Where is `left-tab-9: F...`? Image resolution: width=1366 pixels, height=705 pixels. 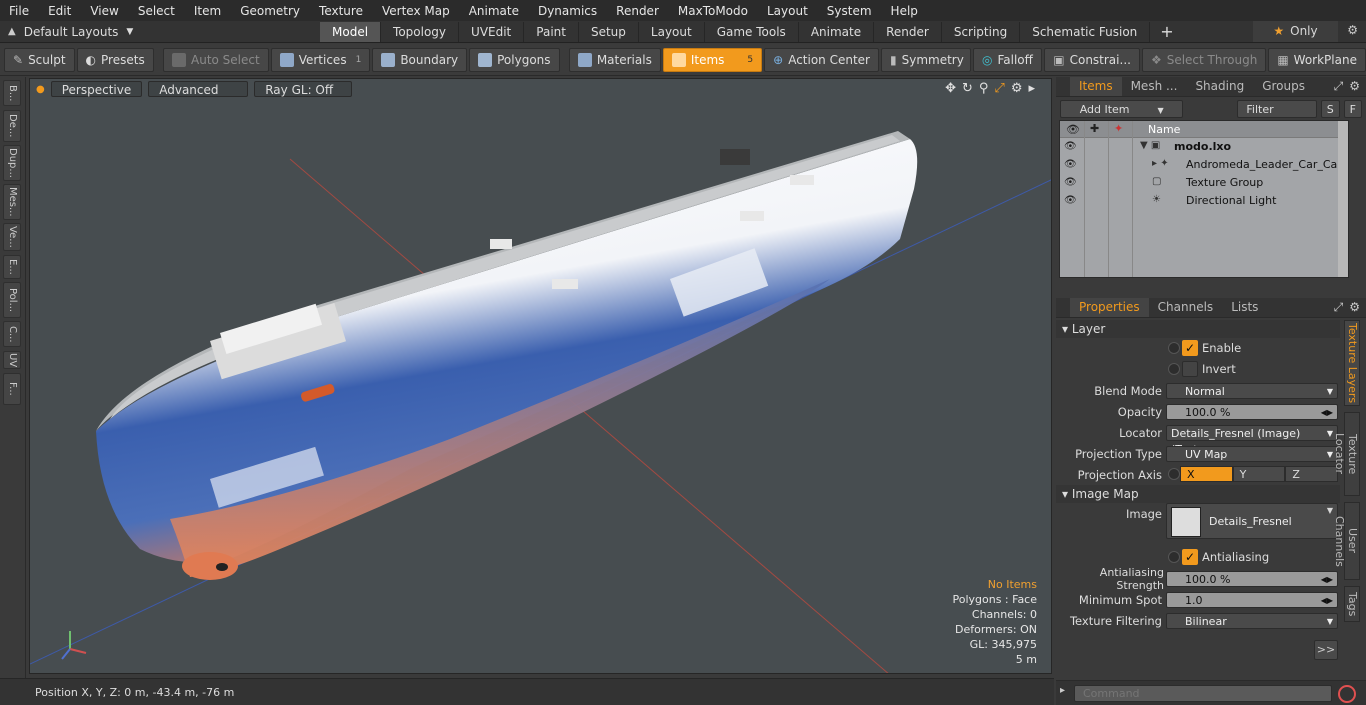 left-tab-9: F... is located at coordinates (12, 389).